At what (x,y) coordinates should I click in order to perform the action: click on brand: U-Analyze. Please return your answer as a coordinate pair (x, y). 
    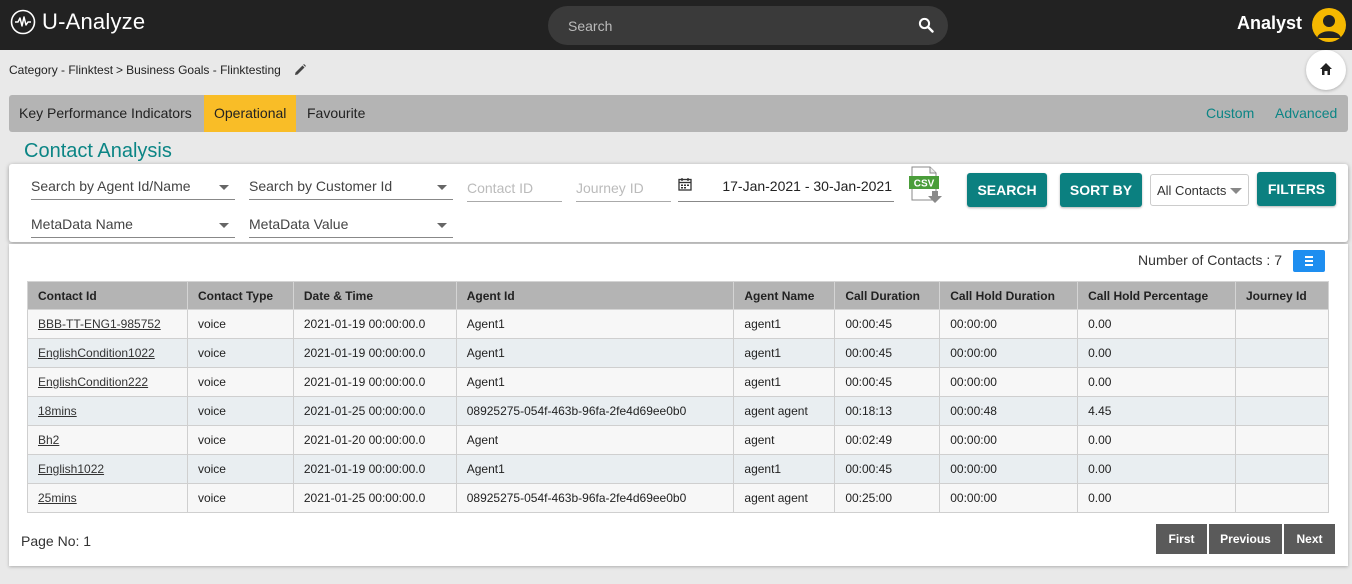
    Looking at the image, I should click on (77, 22).